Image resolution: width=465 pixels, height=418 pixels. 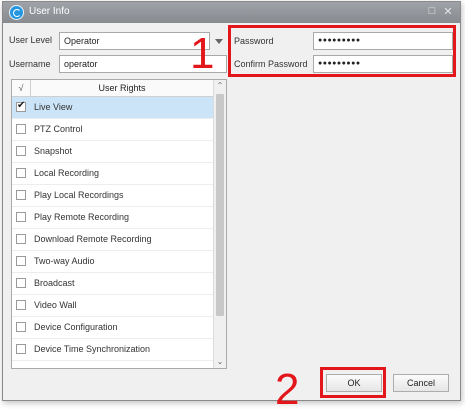 I want to click on cancel-button: Cancel, so click(x=421, y=383).